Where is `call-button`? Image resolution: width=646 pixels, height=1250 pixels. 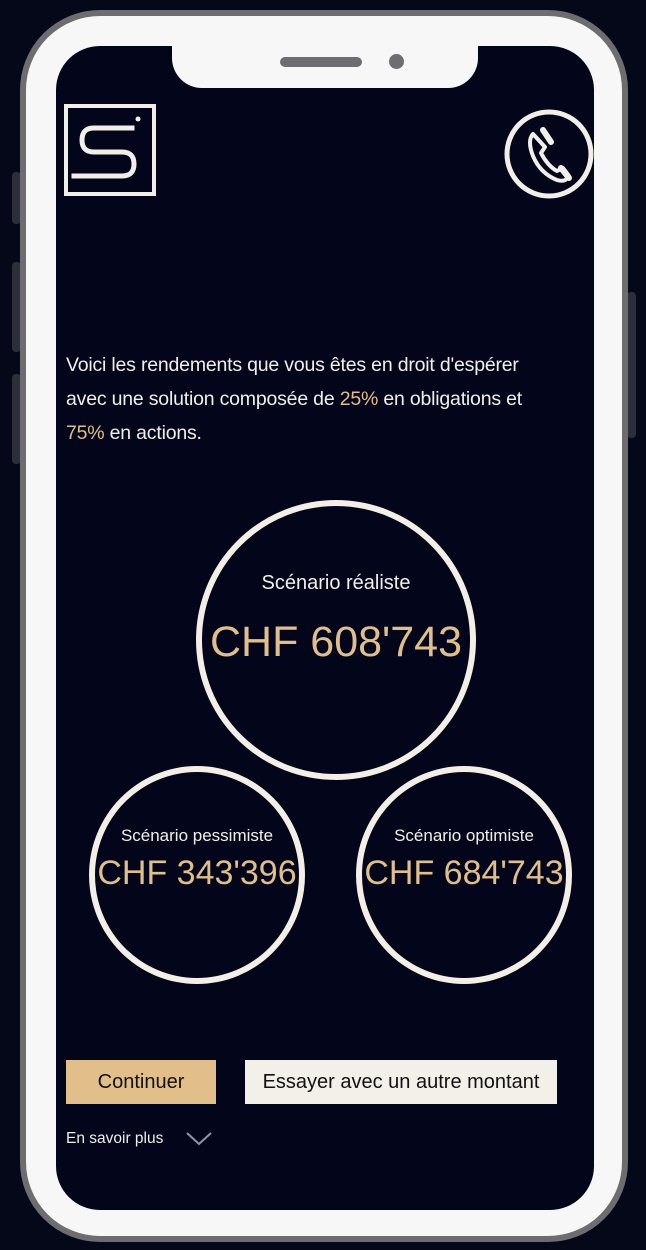 call-button is located at coordinates (548, 154).